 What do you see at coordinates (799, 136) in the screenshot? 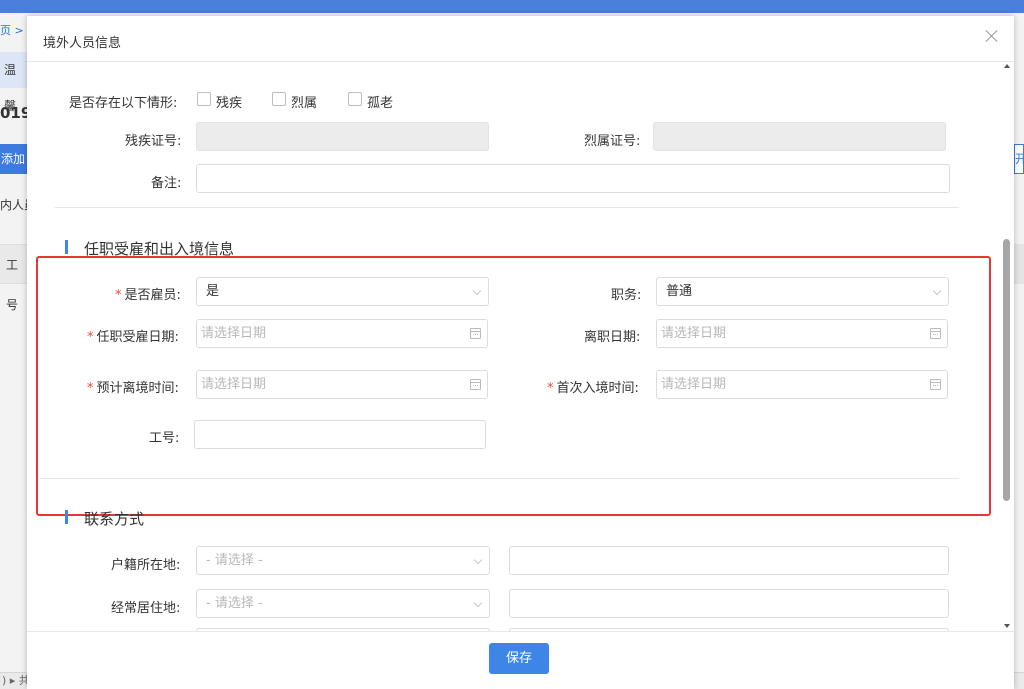
I see `martyr-cert-input` at bounding box center [799, 136].